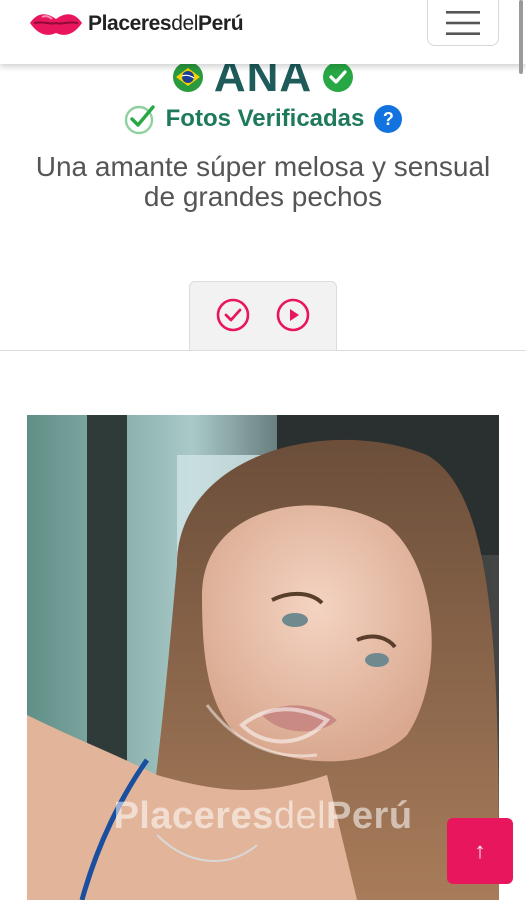 This screenshot has width=526, height=900. I want to click on hamburger-icon, so click(463, 22).